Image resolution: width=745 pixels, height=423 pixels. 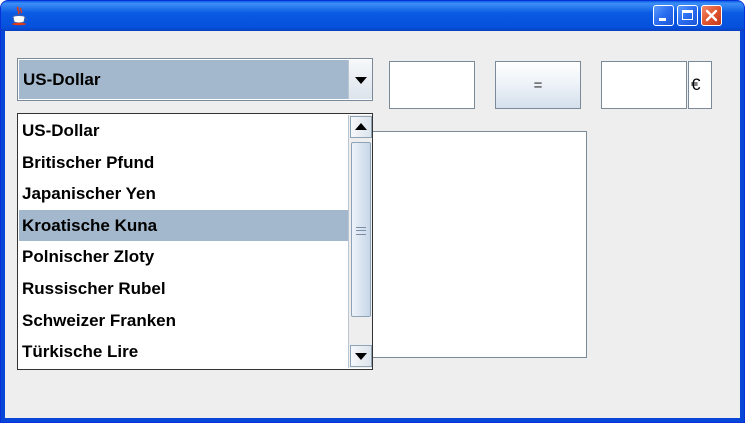 What do you see at coordinates (183, 289) in the screenshot?
I see `option-russischer-rubel: Russischer Rubel` at bounding box center [183, 289].